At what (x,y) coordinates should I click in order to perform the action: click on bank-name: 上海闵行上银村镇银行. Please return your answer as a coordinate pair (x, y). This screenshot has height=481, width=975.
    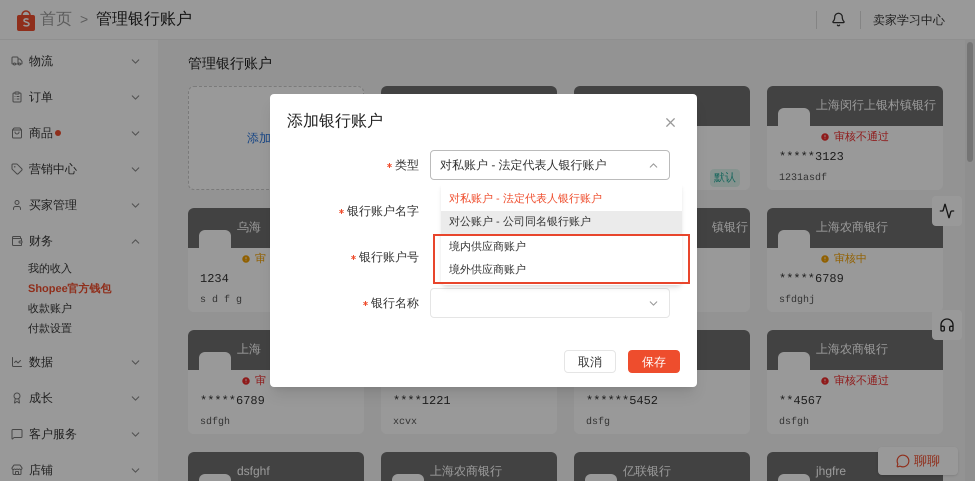
    Looking at the image, I should click on (876, 105).